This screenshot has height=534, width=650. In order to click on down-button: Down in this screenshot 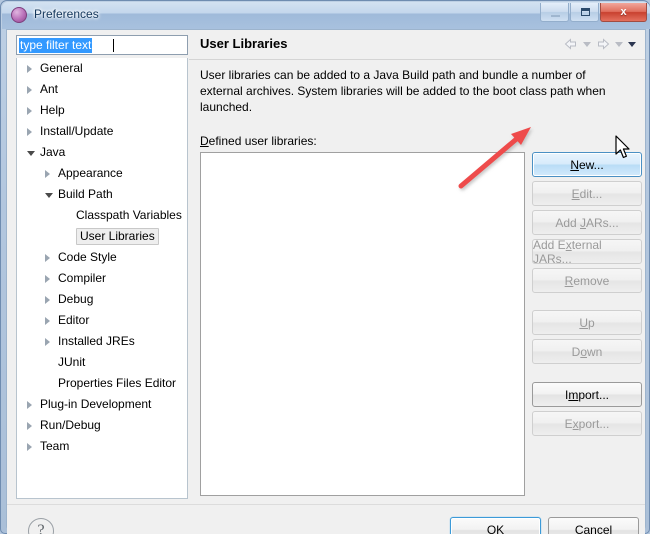, I will do `click(587, 351)`.